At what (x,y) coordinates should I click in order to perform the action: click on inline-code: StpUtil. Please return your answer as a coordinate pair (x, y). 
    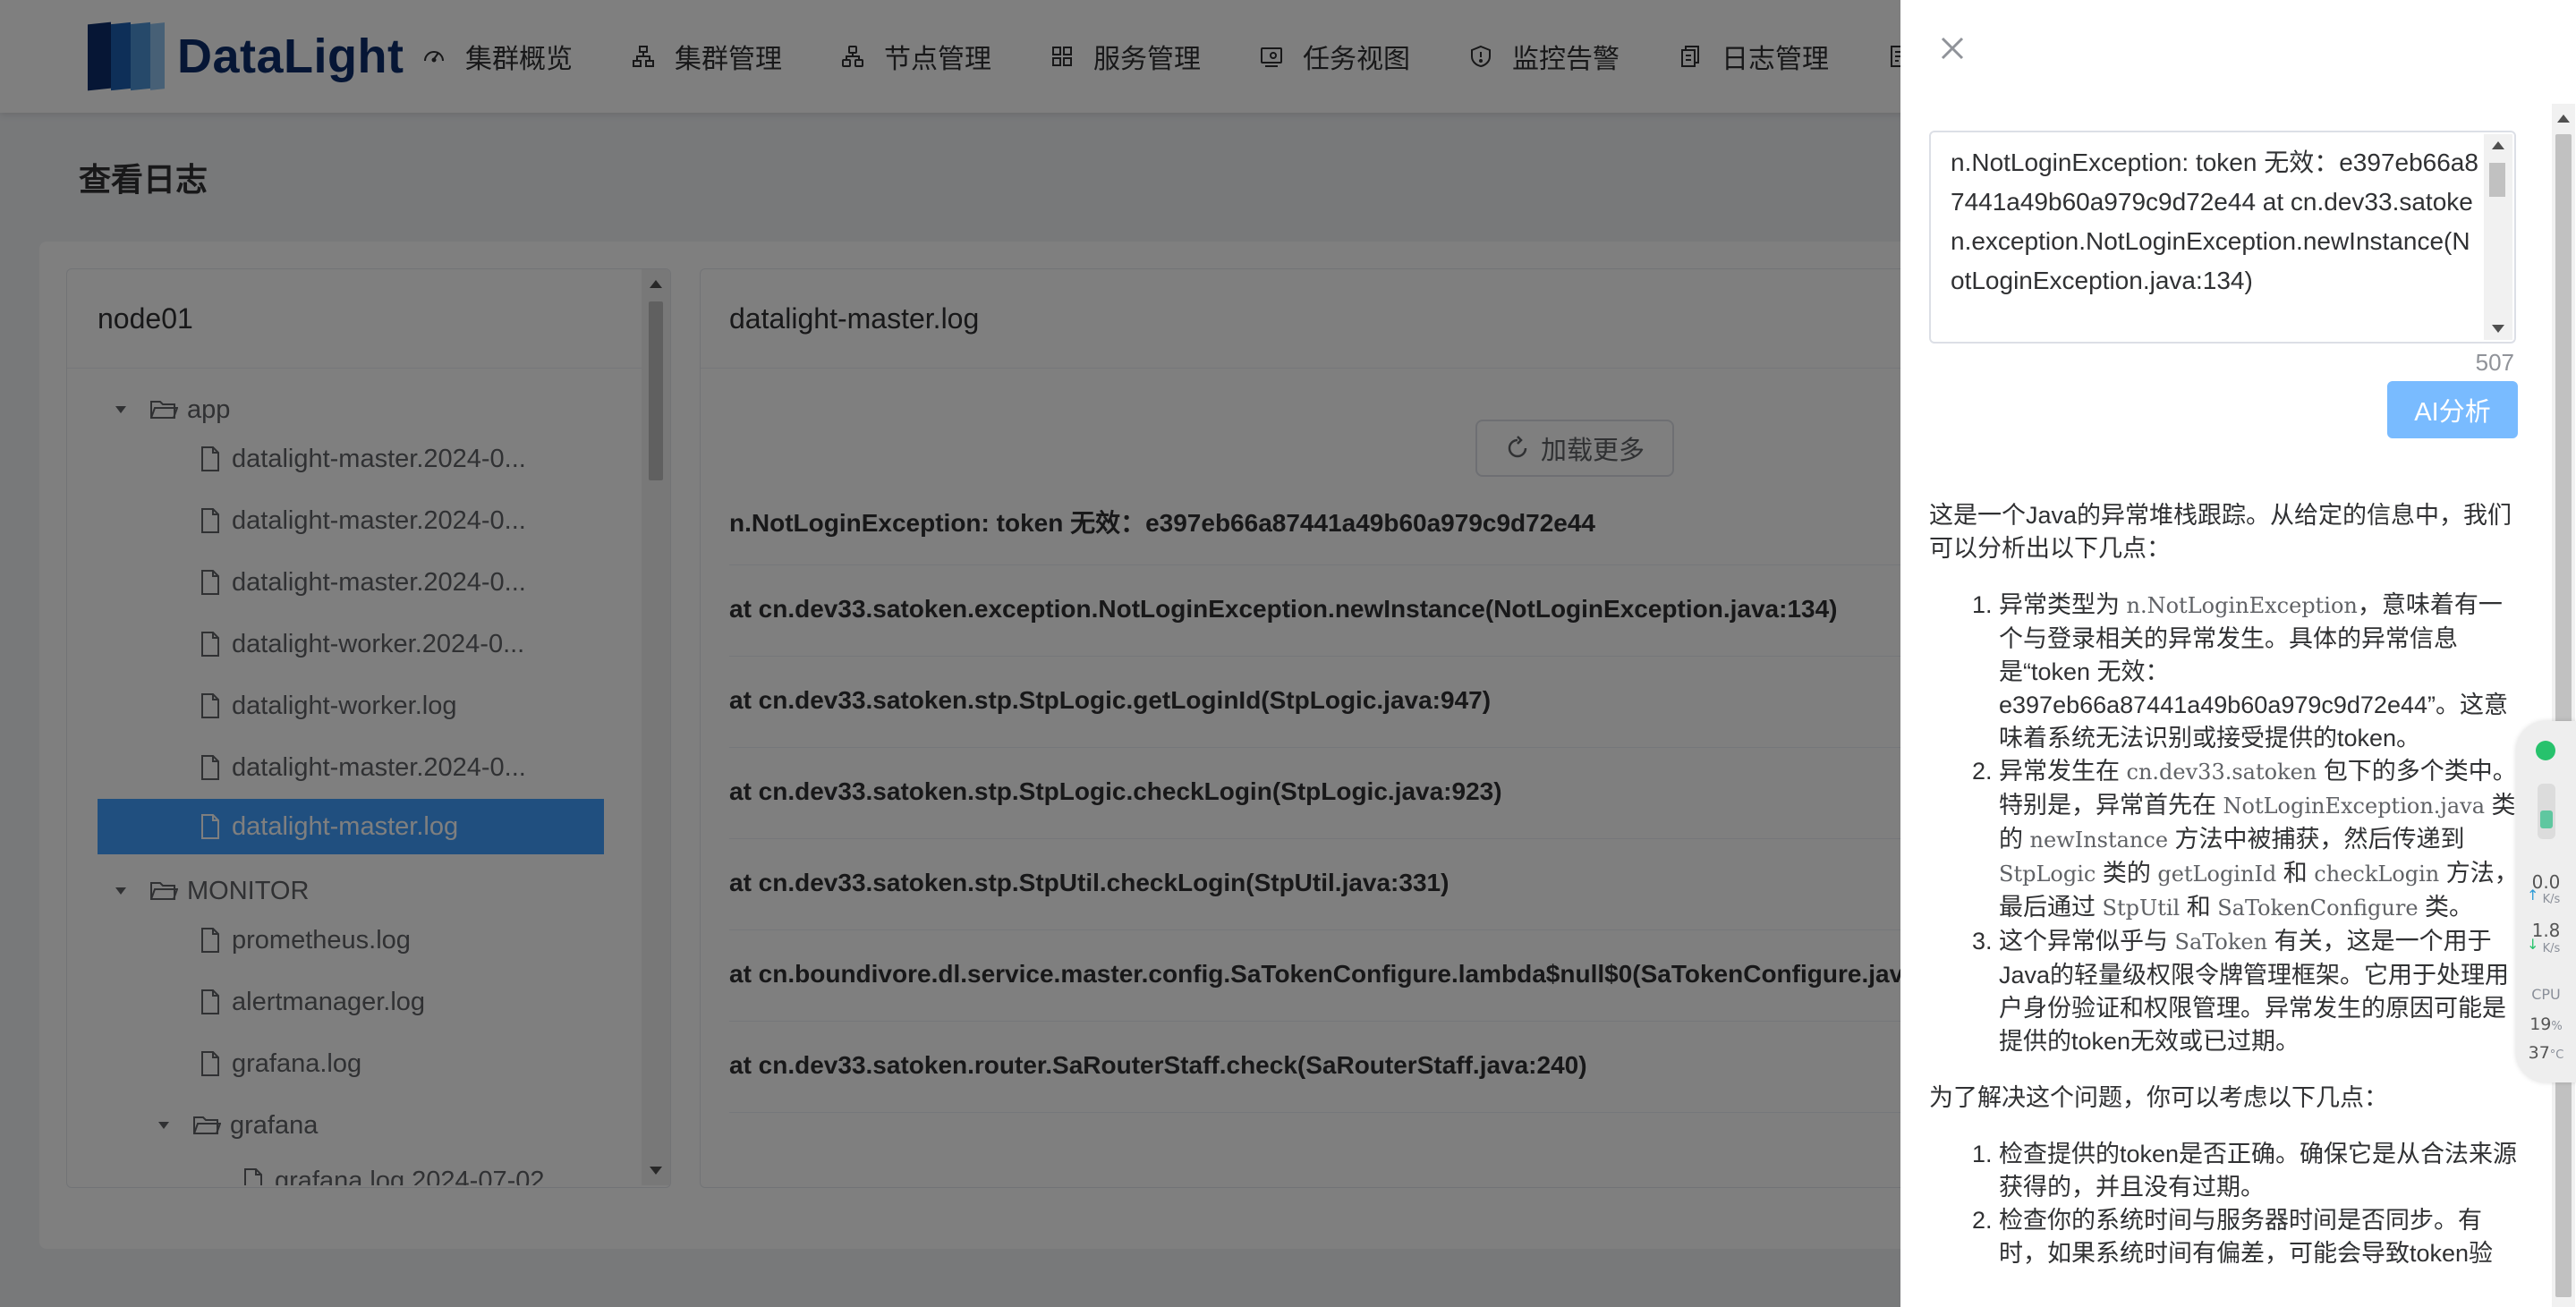
    Looking at the image, I should click on (2141, 908).